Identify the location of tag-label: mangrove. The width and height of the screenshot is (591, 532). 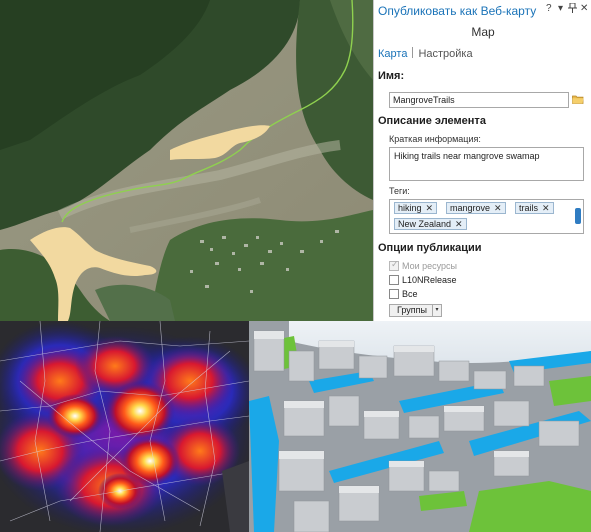
(470, 208).